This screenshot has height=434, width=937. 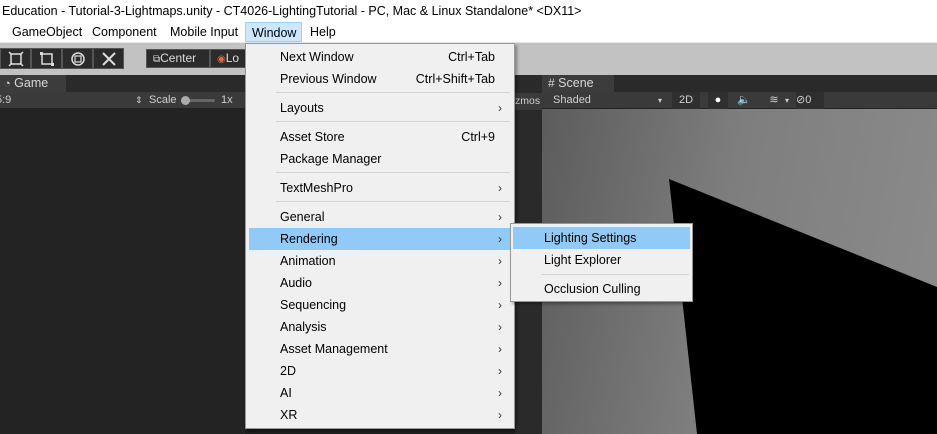 I want to click on menu-item-previous-window: Previous Window Ctrl+Shift+Tab, so click(x=380, y=79).